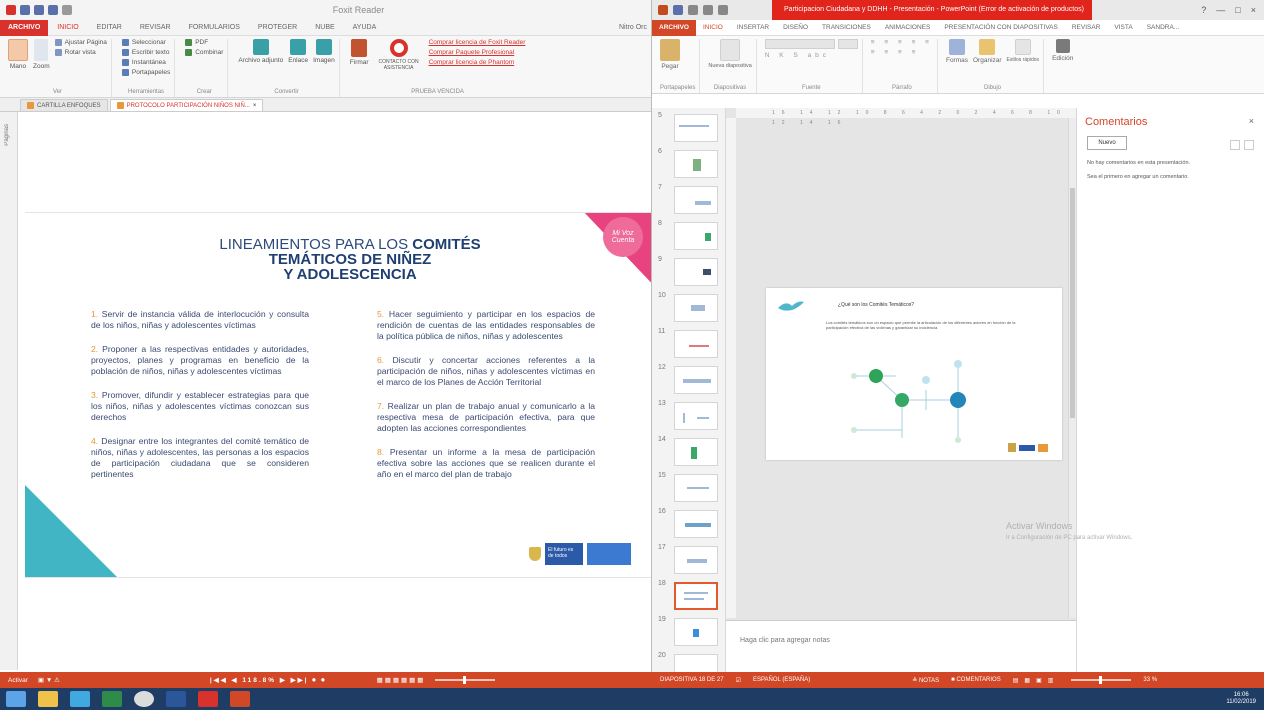  Describe the element at coordinates (204, 52) in the screenshot. I see `combine-button: Combinar` at that location.